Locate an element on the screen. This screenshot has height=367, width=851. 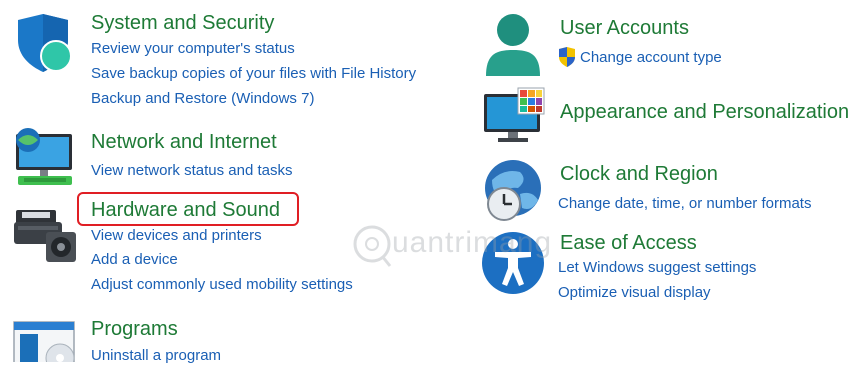
globe-clock-icon is located at coordinates (513, 191).